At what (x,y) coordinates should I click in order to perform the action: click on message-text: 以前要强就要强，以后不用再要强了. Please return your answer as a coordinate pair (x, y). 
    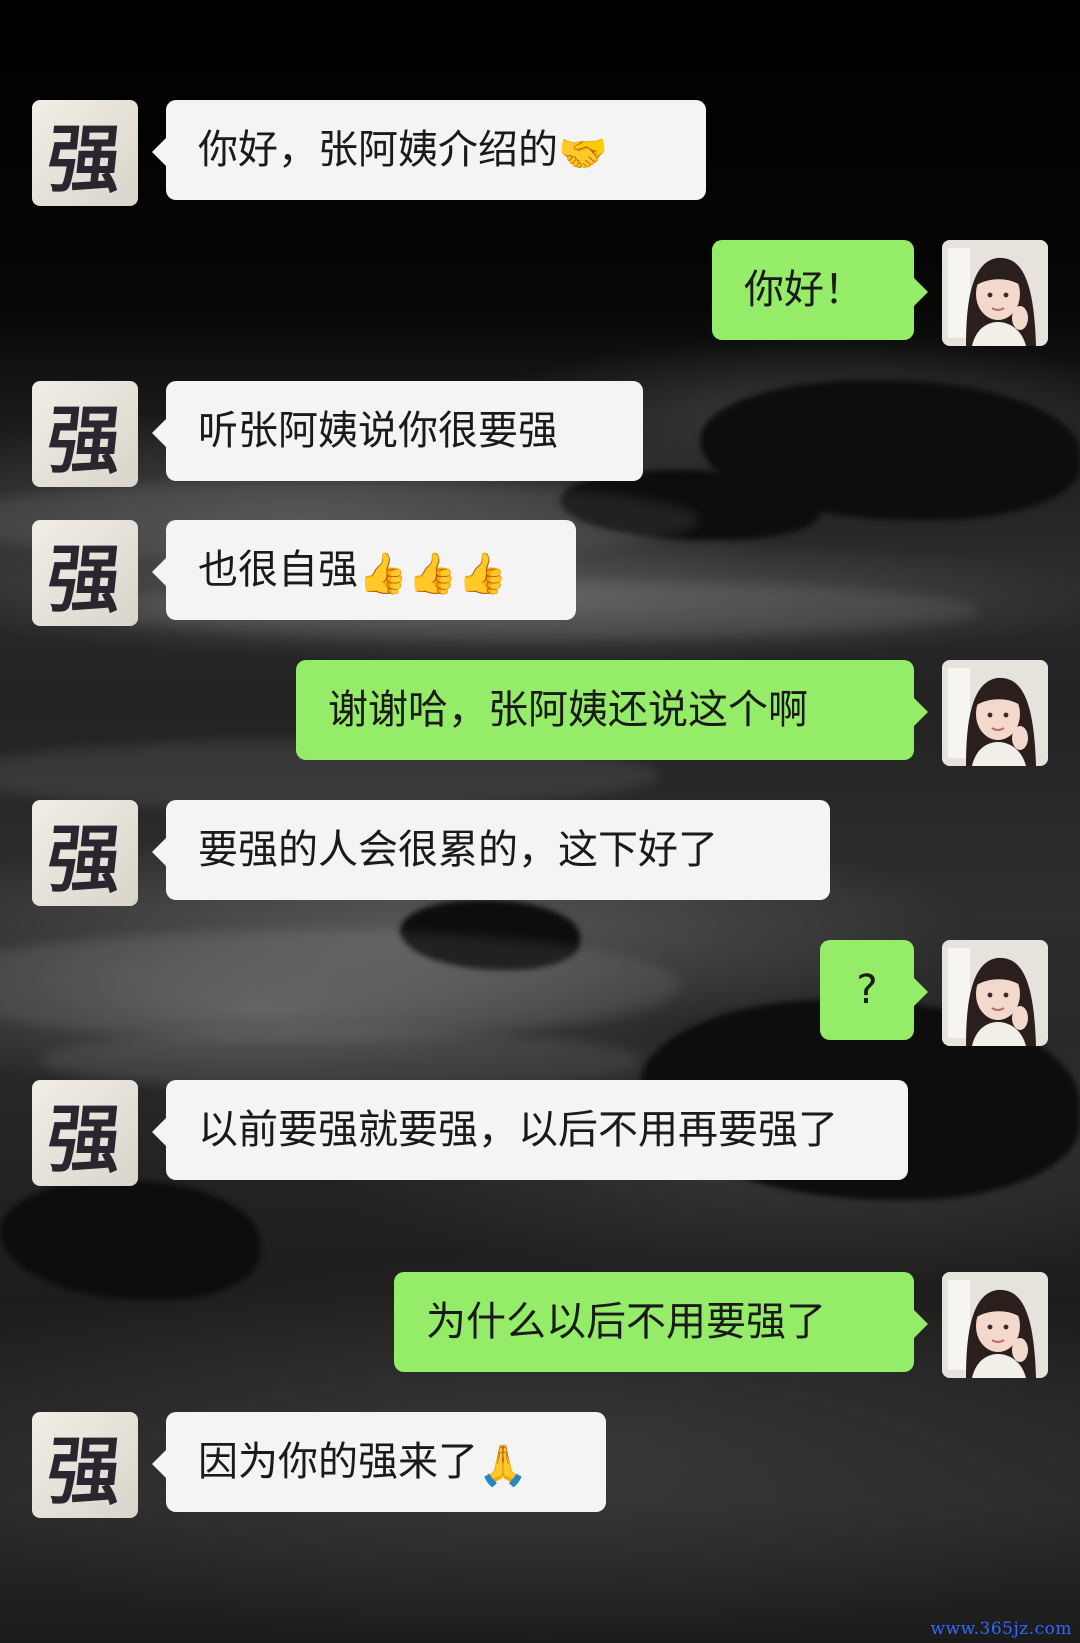
    Looking at the image, I should click on (518, 1130).